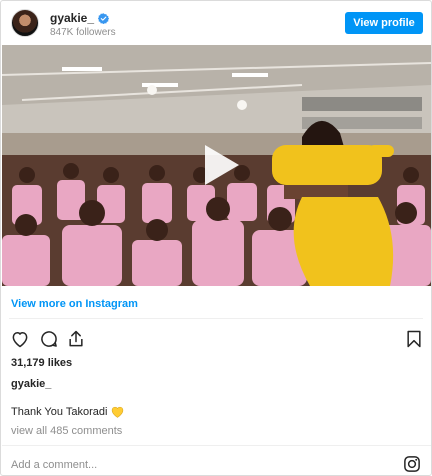 This screenshot has width=432, height=476. Describe the element at coordinates (59, 412) in the screenshot. I see `caption-text: Thank You Takoradi` at that location.